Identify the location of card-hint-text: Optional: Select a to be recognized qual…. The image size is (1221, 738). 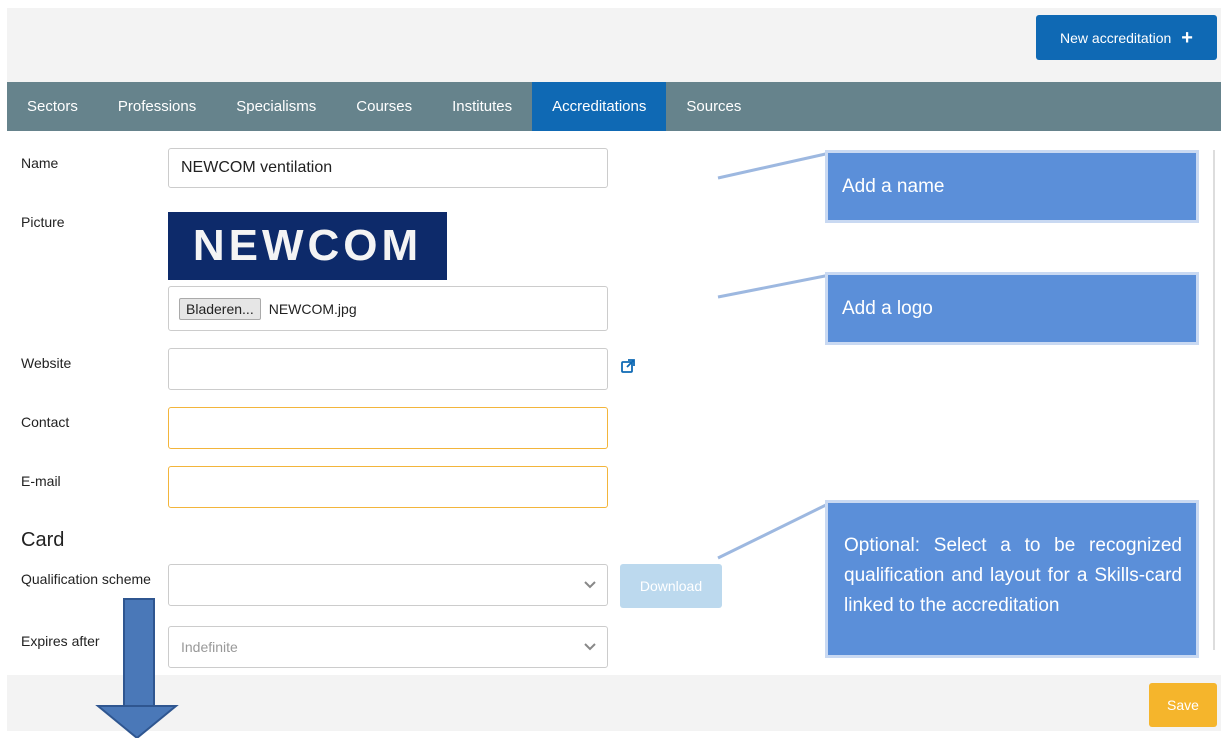
(1013, 575).